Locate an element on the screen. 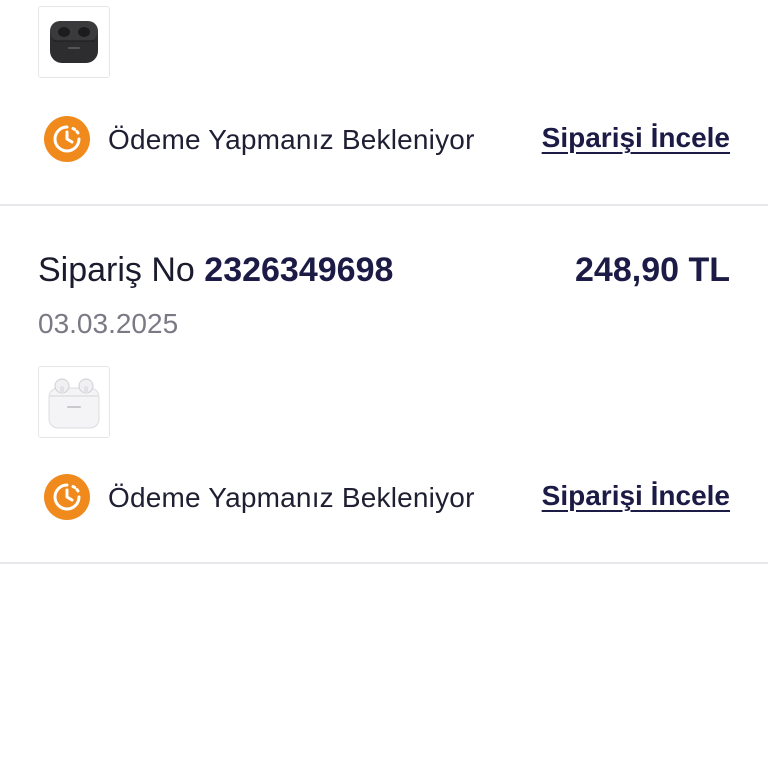 This screenshot has width=768, height=768. order-label-text: Sipariş No is located at coordinates (116, 270).